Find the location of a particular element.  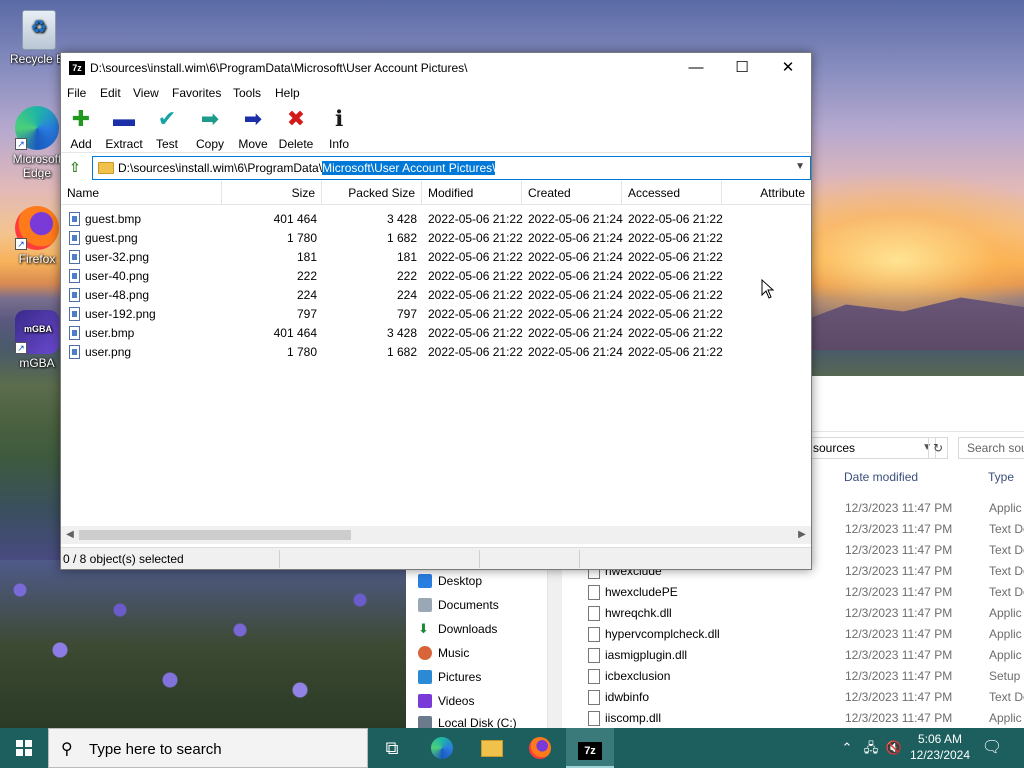

desktop-icon-label: Microsoft Edge is located at coordinates (37, 166).